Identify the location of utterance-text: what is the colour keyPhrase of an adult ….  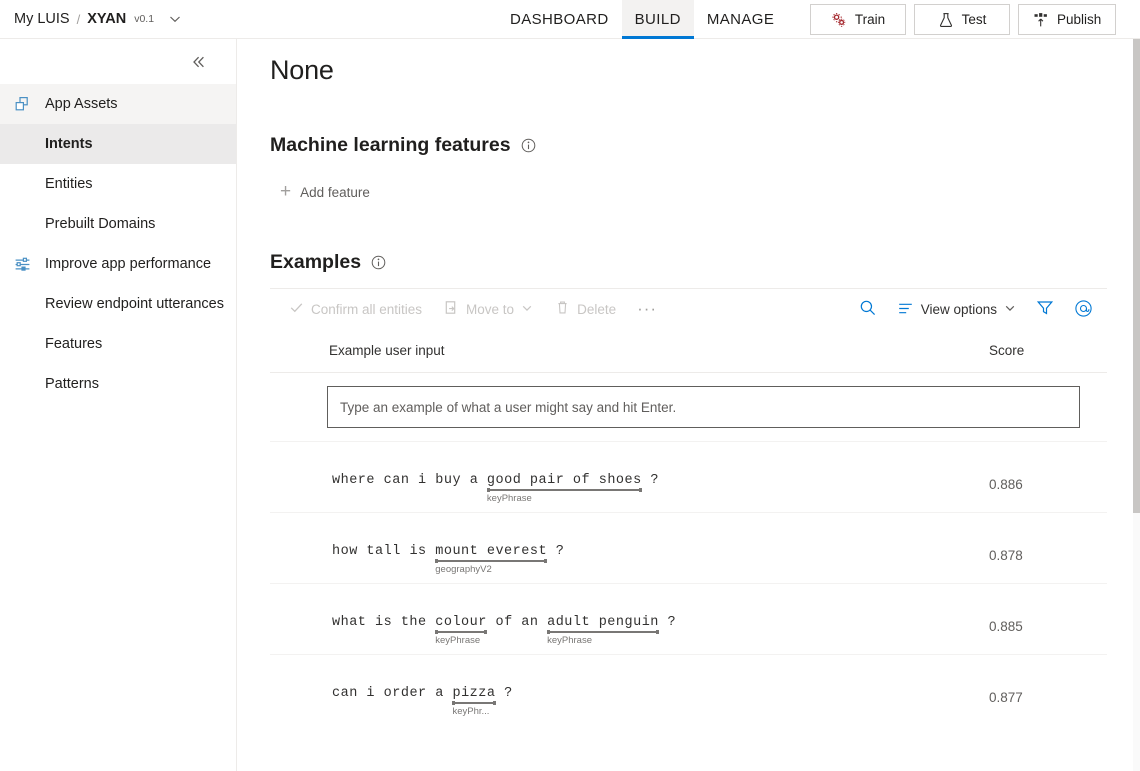
(614, 614).